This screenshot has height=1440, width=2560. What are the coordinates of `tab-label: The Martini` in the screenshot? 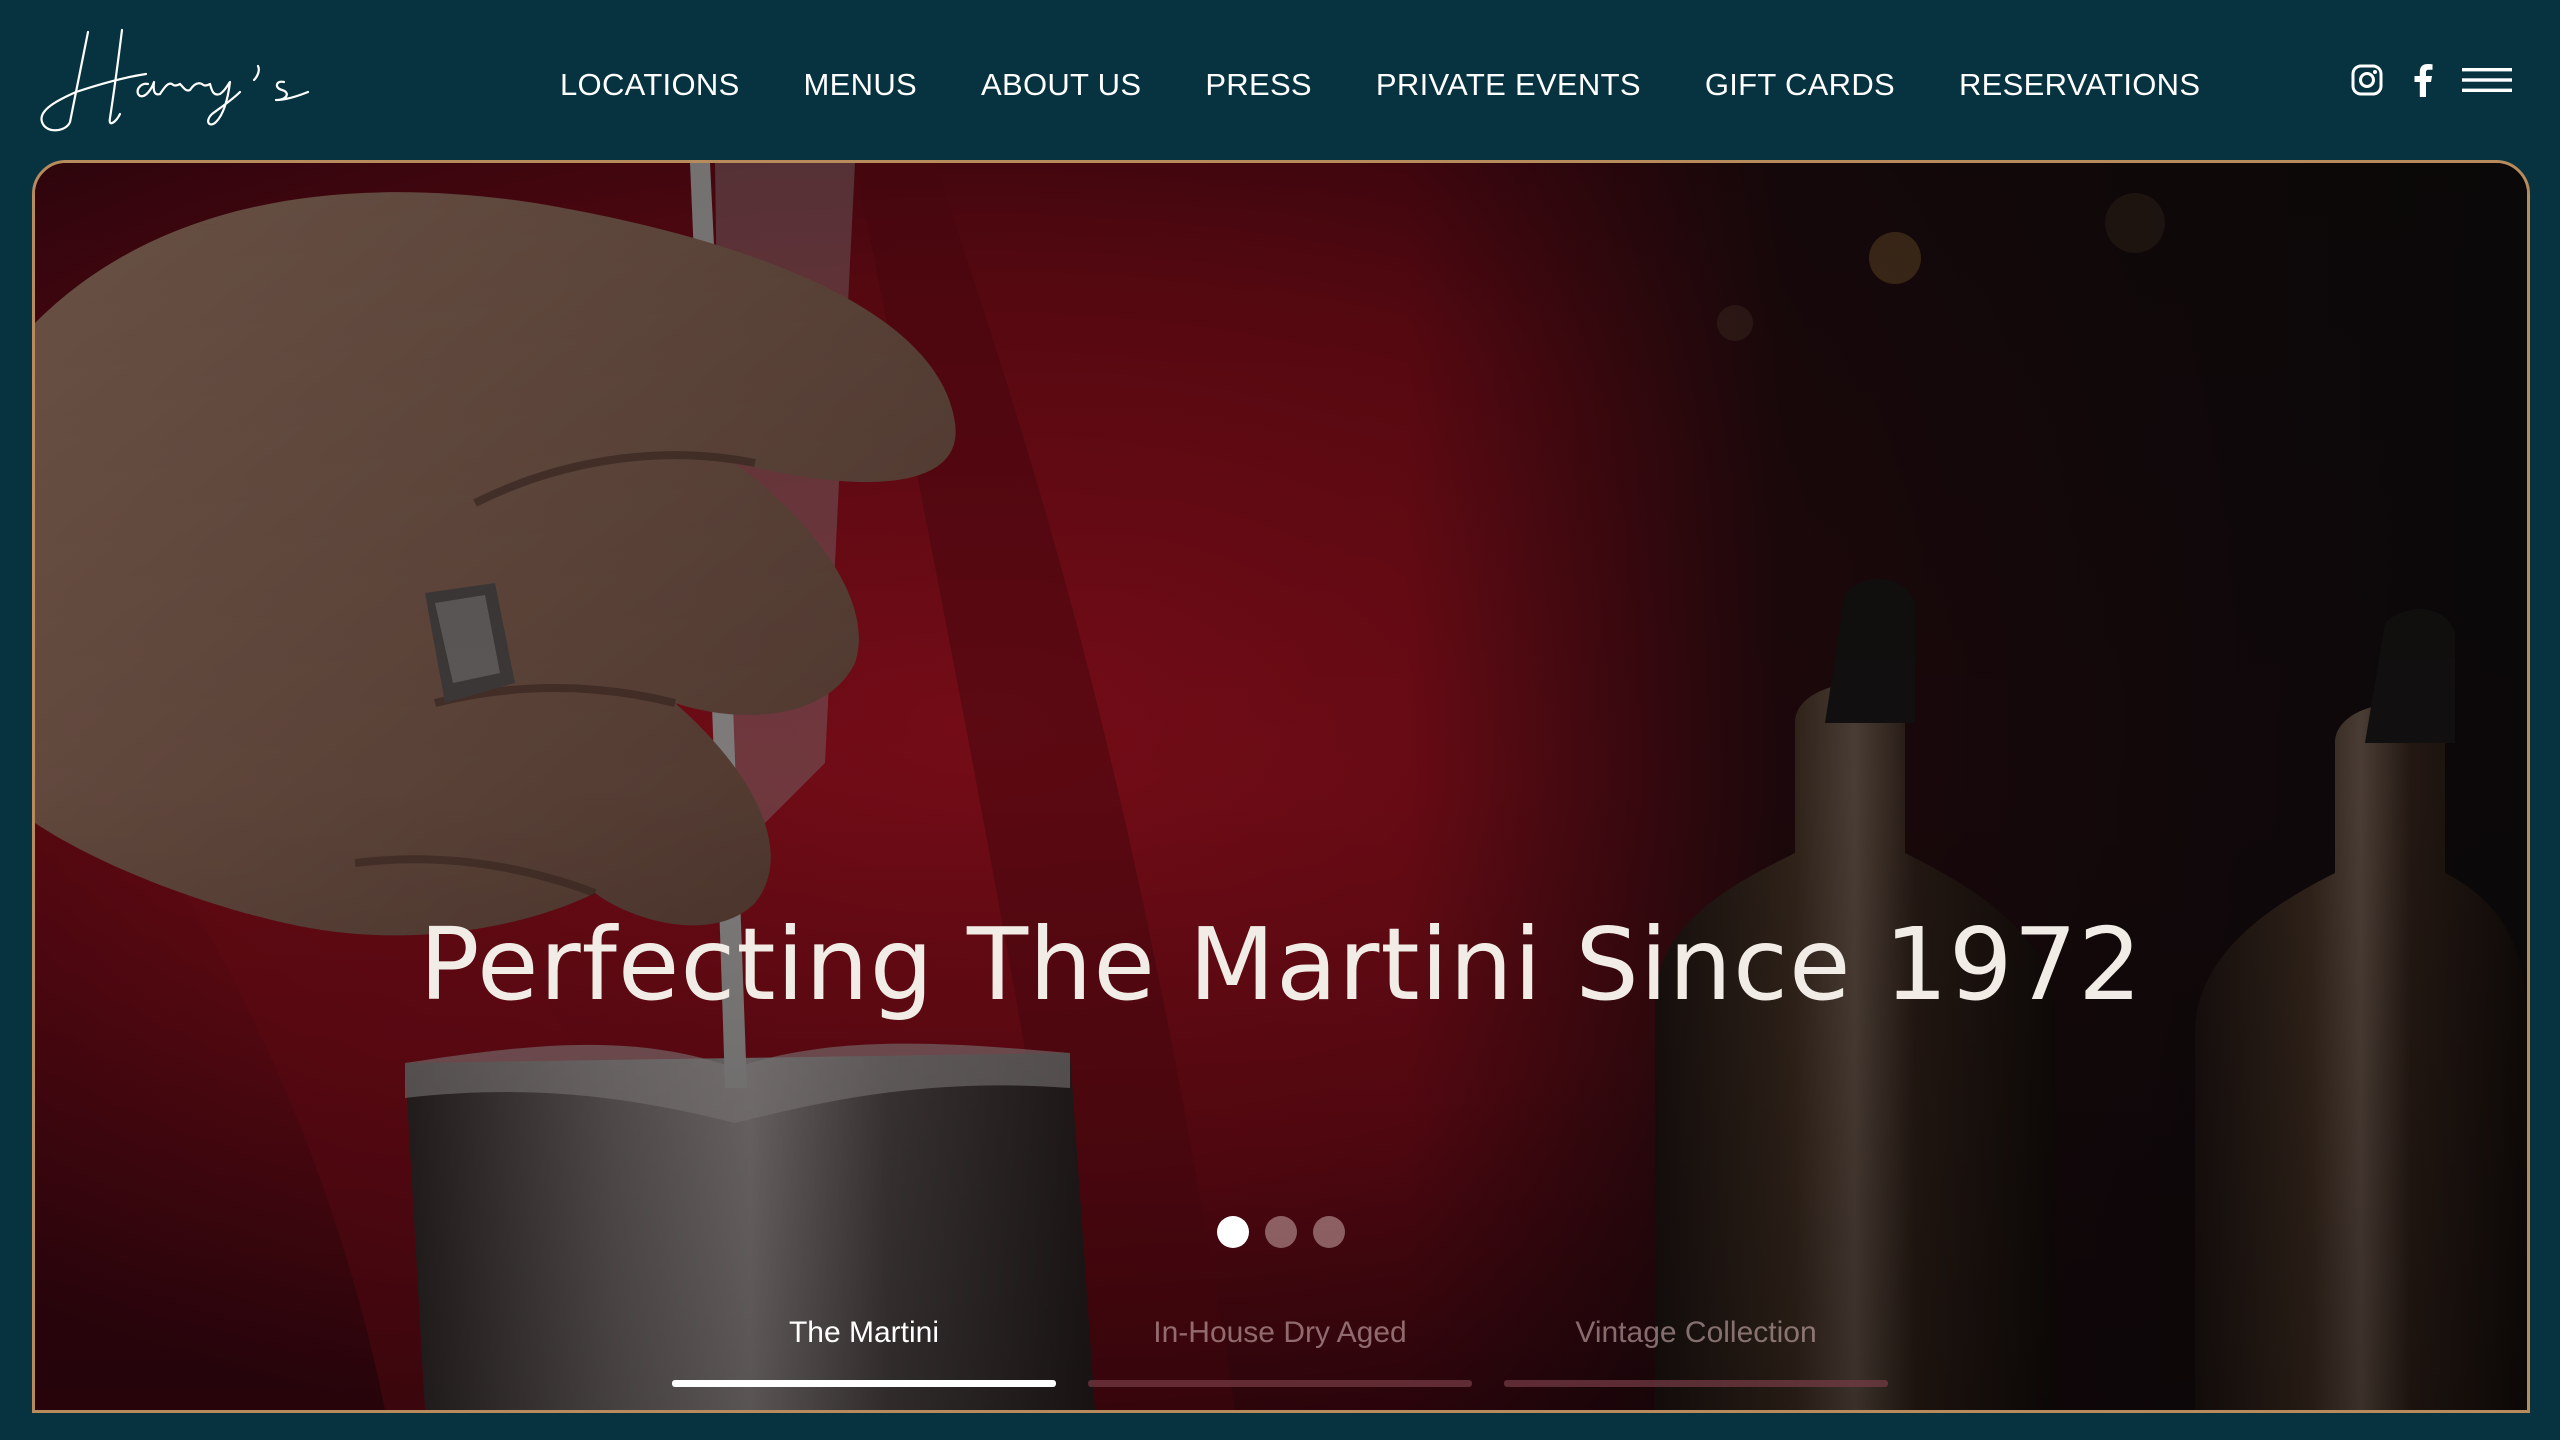 It's located at (864, 1332).